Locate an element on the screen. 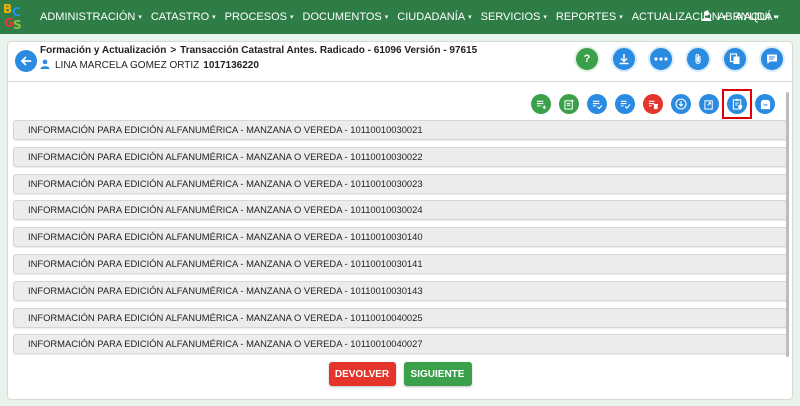 This screenshot has height=406, width=800. assigned-user-name: LINA MARCELA GOMEZ ORTIZ is located at coordinates (127, 65).